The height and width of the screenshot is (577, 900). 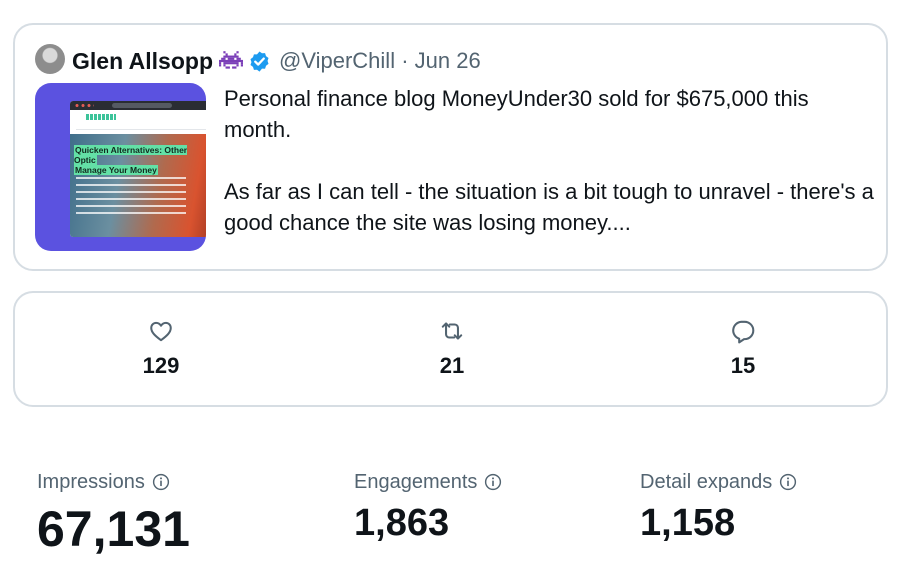 I want to click on stat-label: Engagements, so click(x=416, y=481).